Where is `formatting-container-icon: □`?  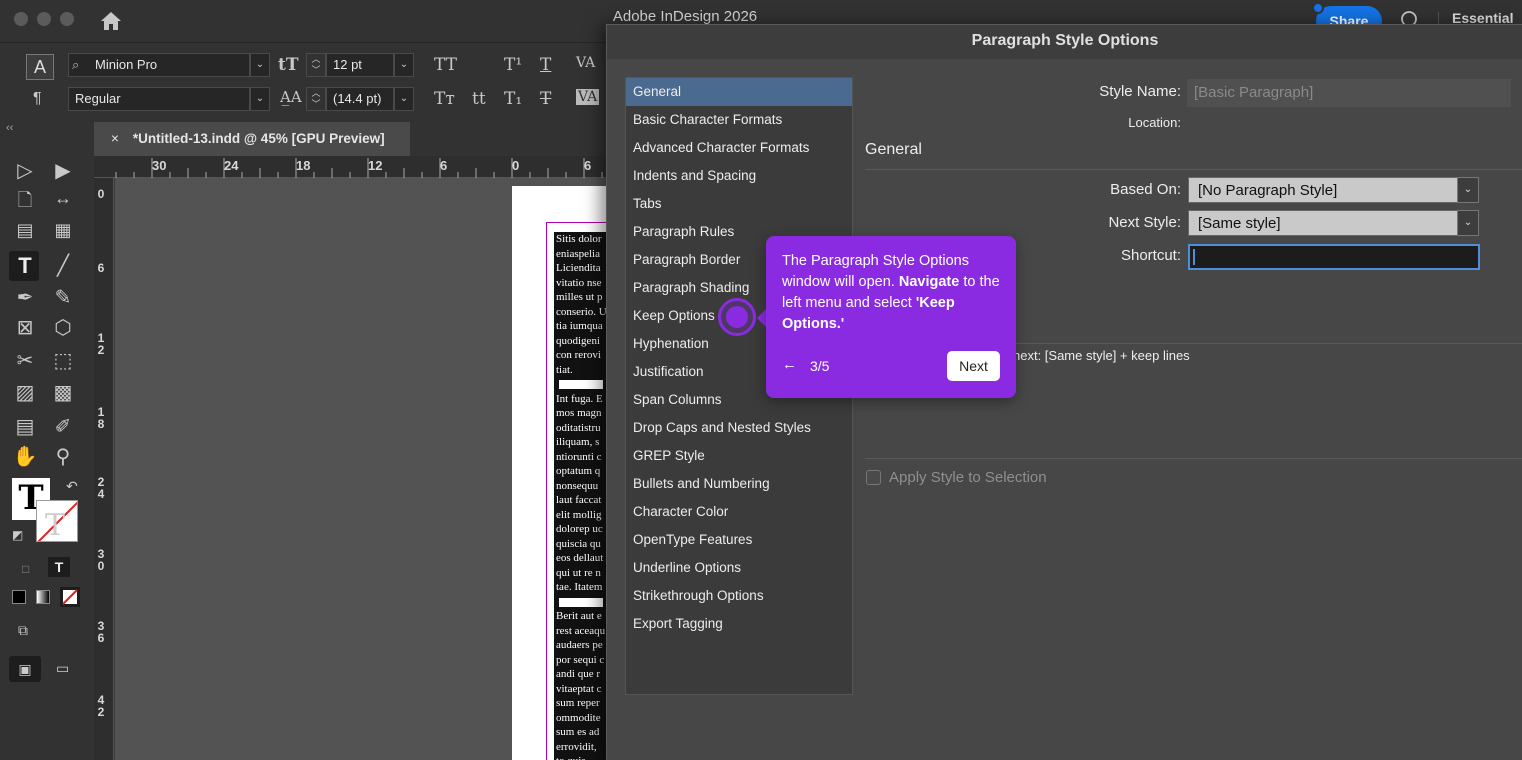 formatting-container-icon: □ is located at coordinates (25, 569).